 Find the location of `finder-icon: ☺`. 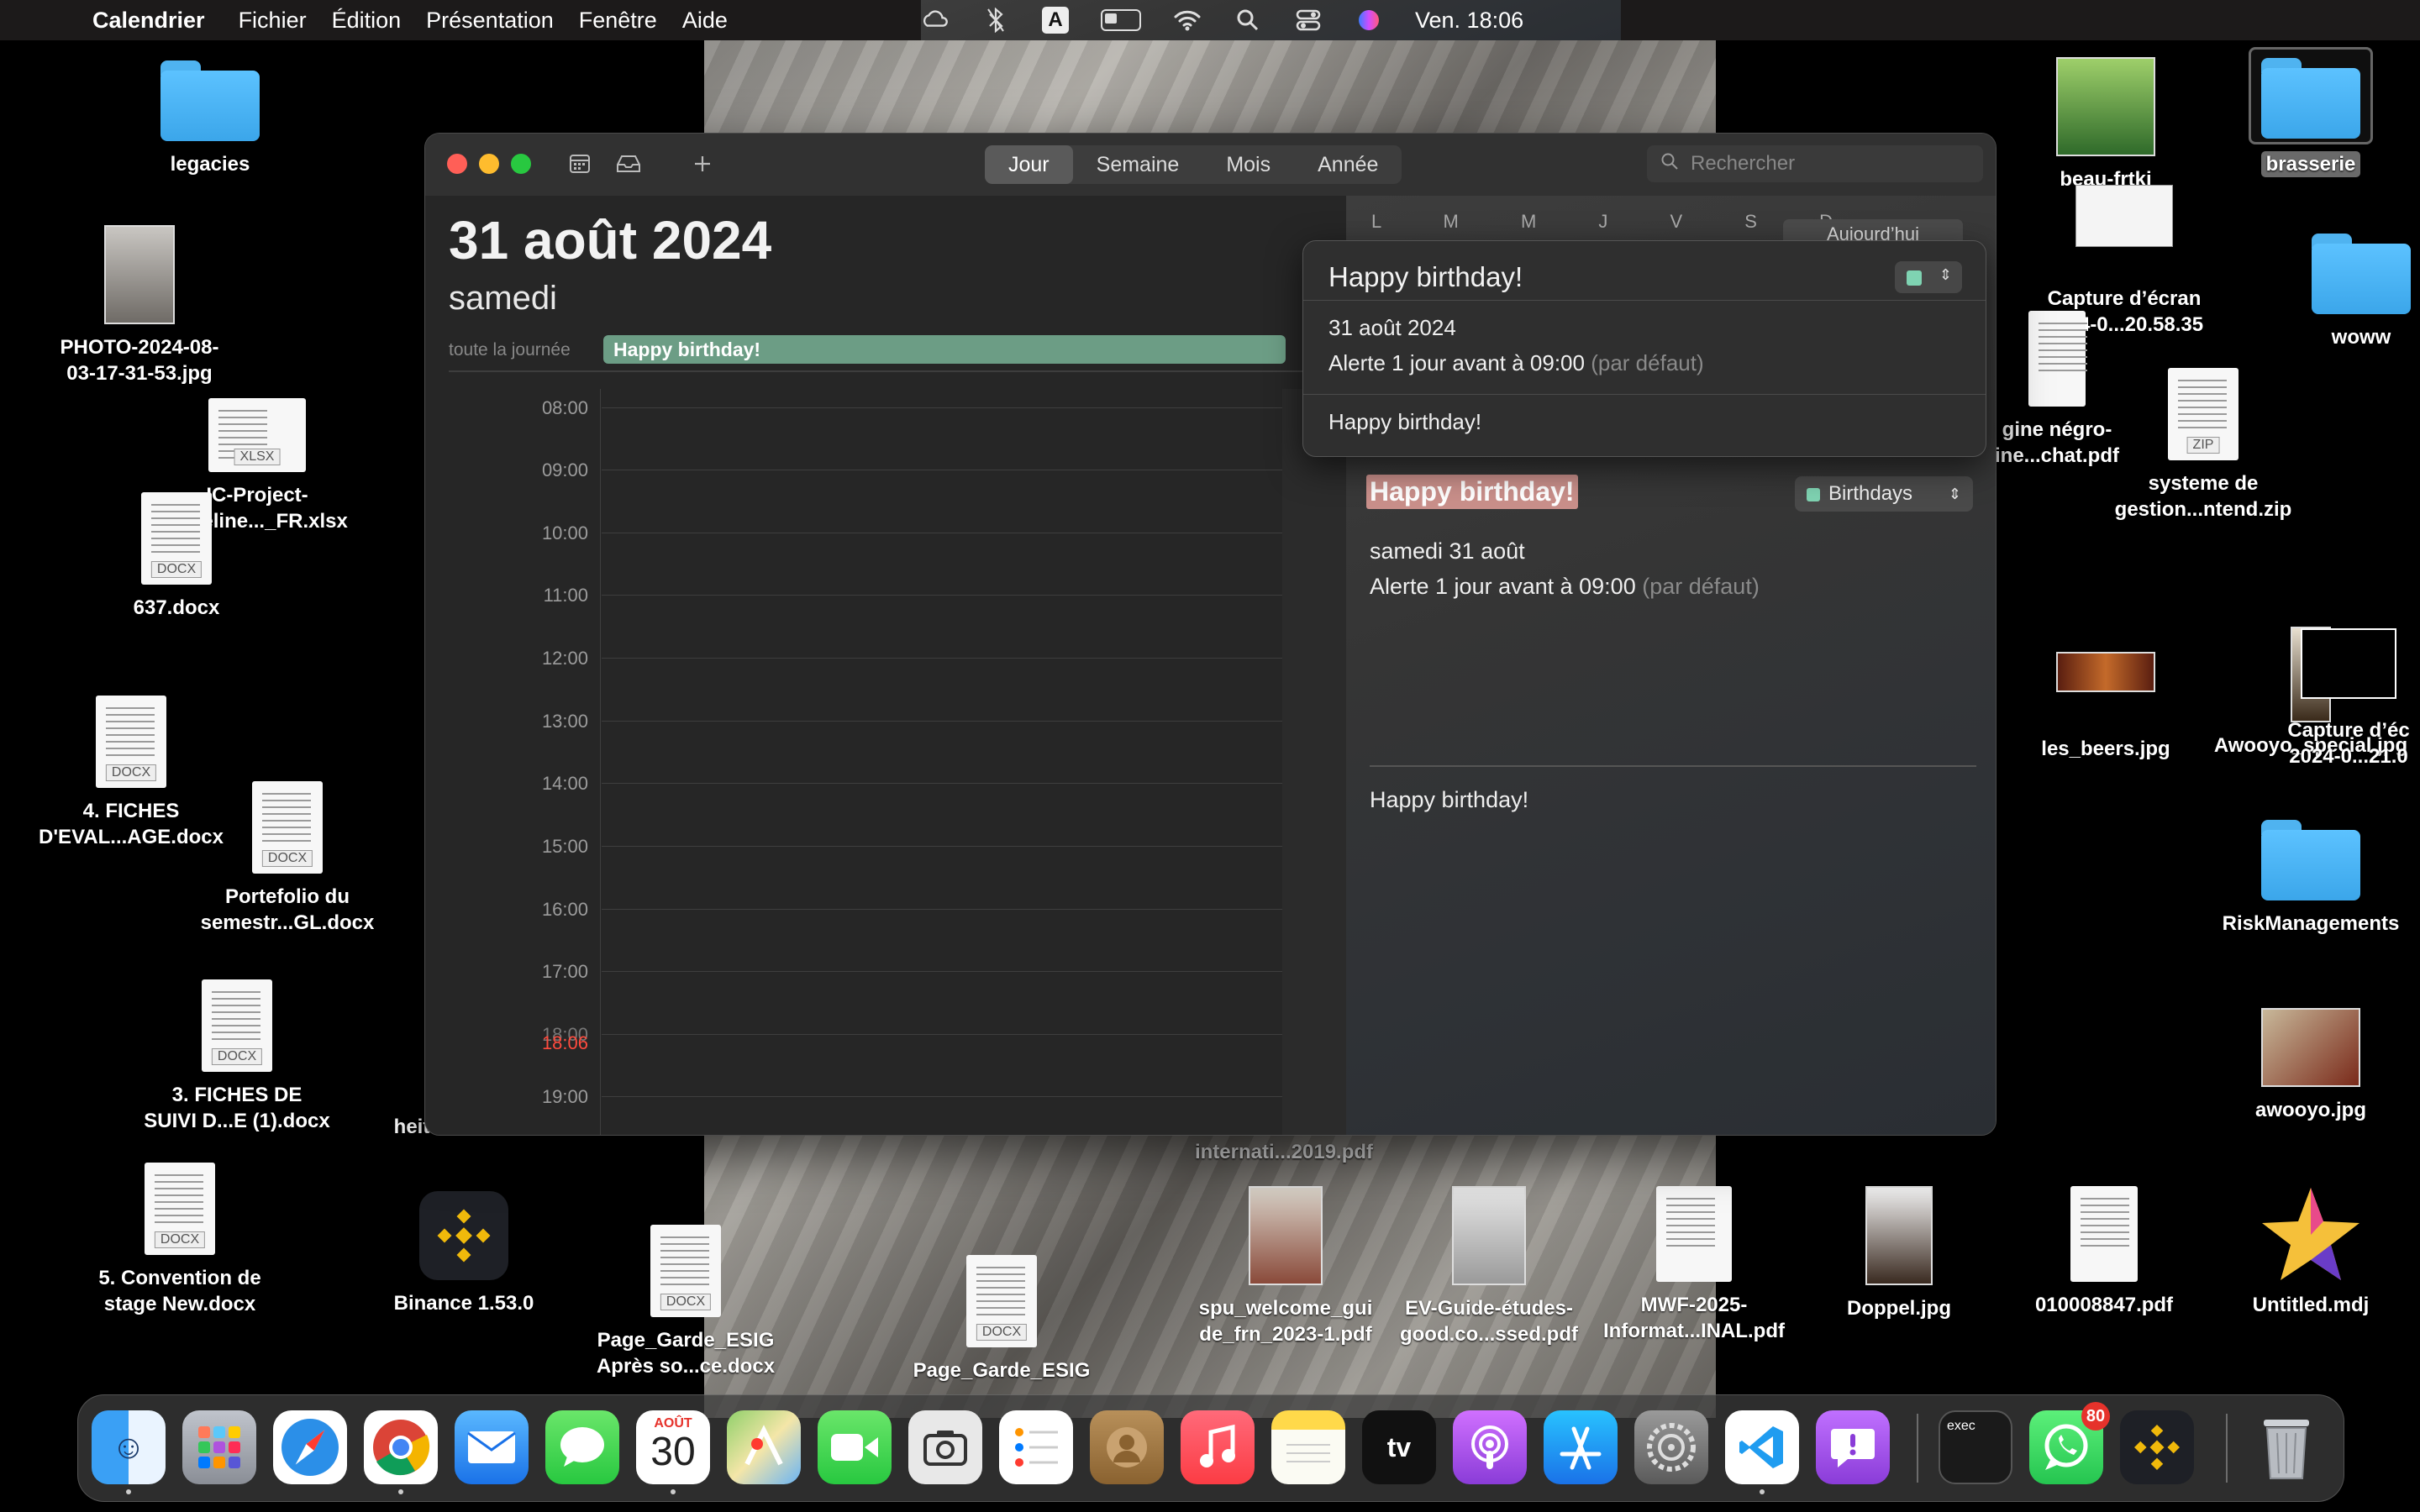

finder-icon: ☺ is located at coordinates (129, 1447).